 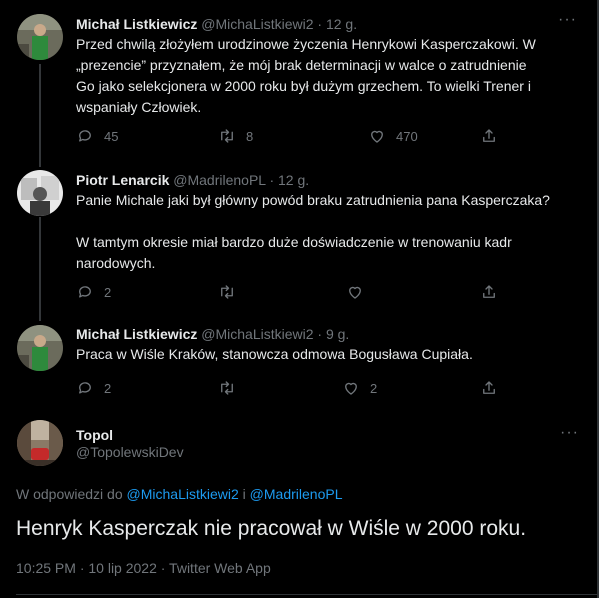 I want to click on retweet-button: 8, so click(x=235, y=136).